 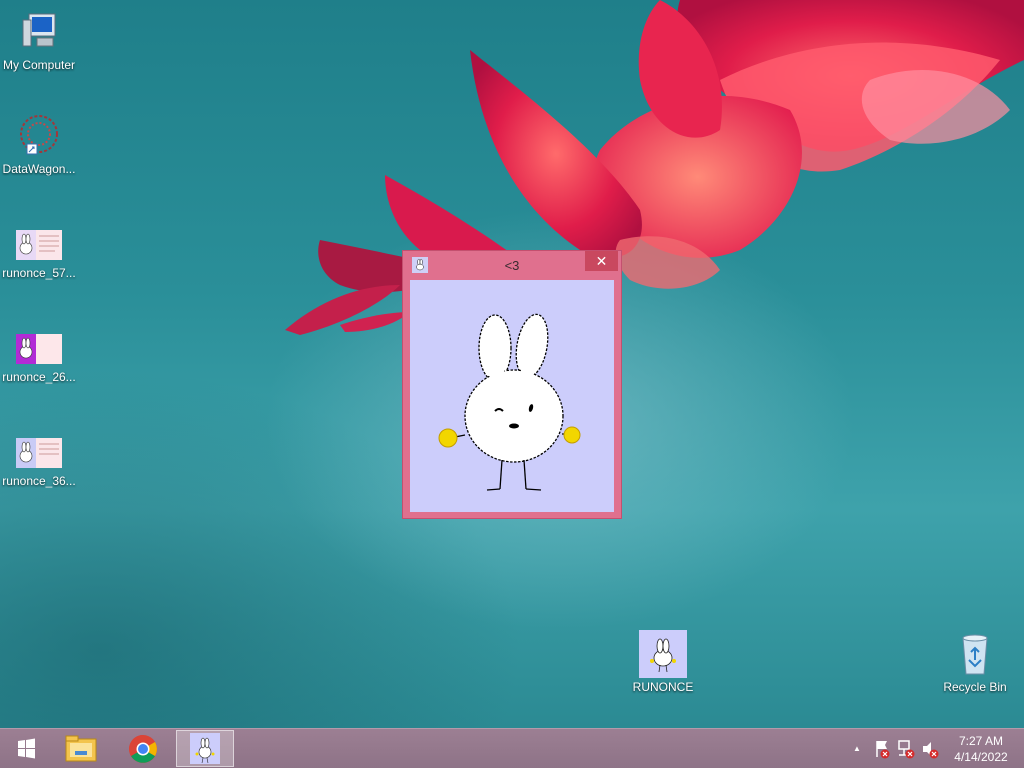 I want to click on action-center-button, so click(x=882, y=749).